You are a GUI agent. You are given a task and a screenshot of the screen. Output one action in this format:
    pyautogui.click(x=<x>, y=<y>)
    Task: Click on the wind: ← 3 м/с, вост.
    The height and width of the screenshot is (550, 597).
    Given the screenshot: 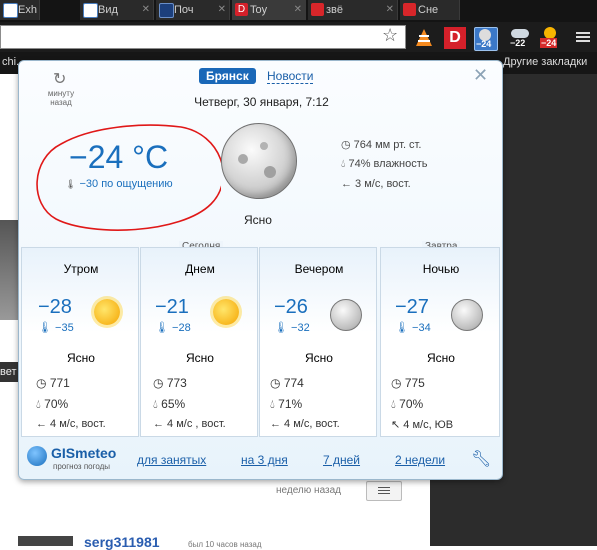 What is the action you would take?
    pyautogui.click(x=376, y=184)
    